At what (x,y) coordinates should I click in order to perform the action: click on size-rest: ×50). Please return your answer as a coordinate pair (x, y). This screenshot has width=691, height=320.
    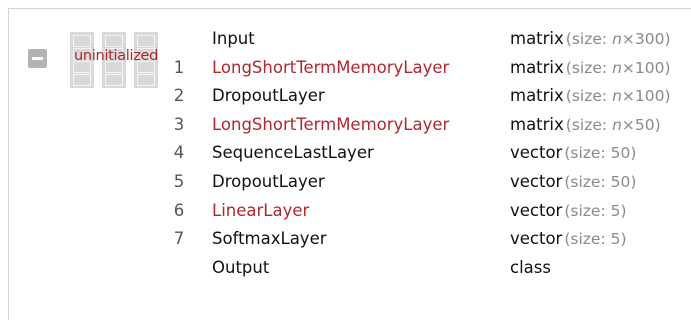
    Looking at the image, I should click on (641, 124).